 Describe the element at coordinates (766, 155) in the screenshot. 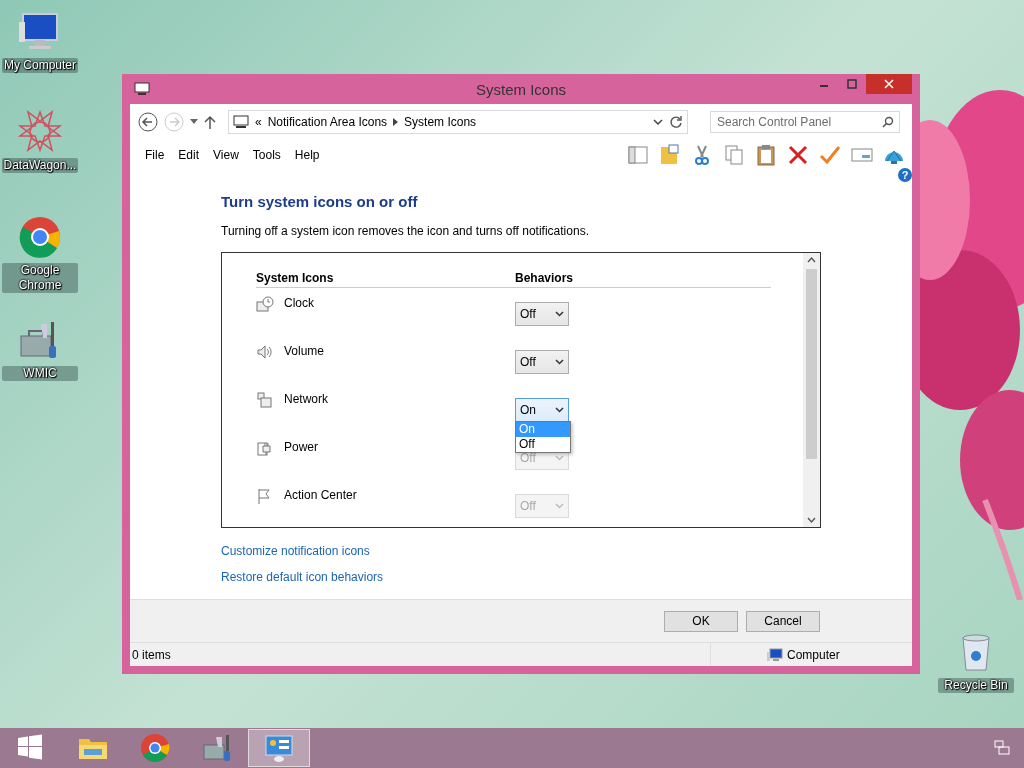

I see `clipboard-icon` at that location.